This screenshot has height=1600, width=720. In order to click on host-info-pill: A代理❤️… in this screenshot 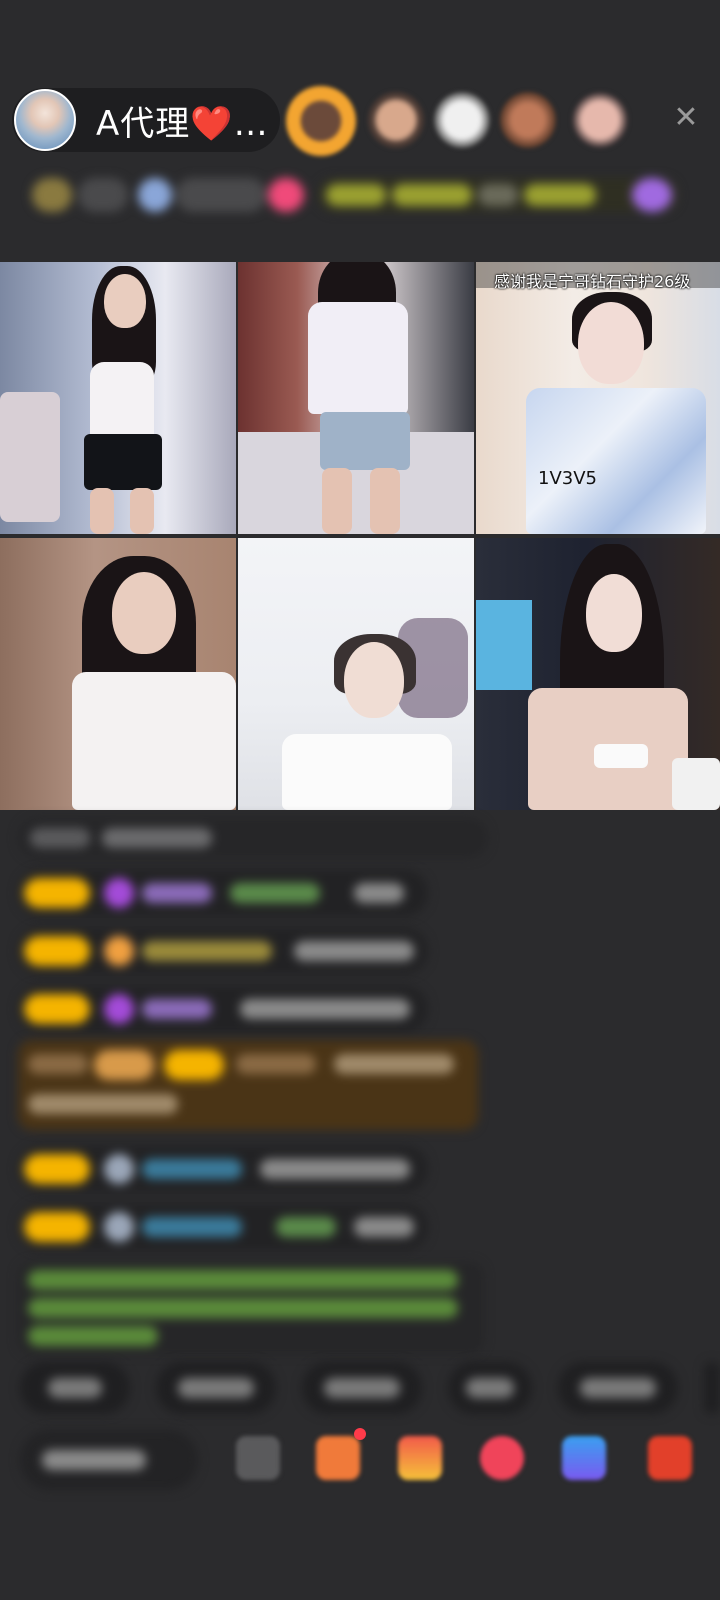, I will do `click(146, 120)`.